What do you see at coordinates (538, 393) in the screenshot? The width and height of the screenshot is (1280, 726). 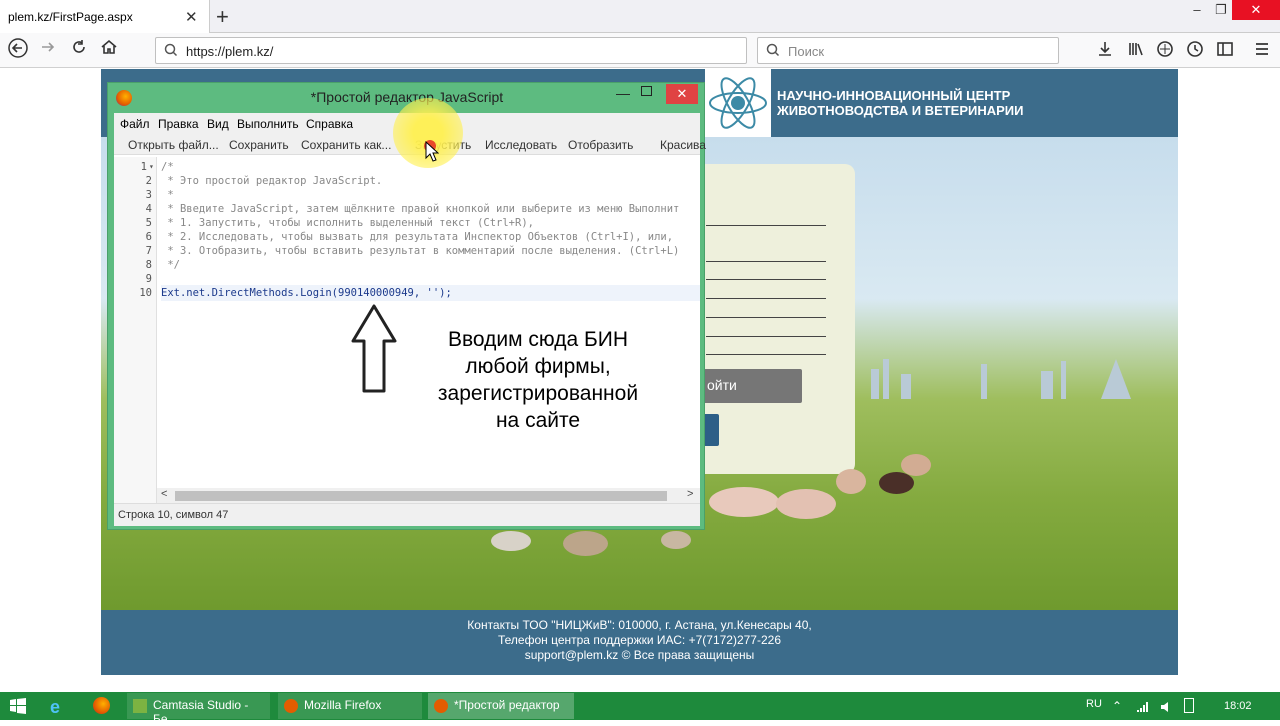 I see `caption-line: зарегистрированной` at bounding box center [538, 393].